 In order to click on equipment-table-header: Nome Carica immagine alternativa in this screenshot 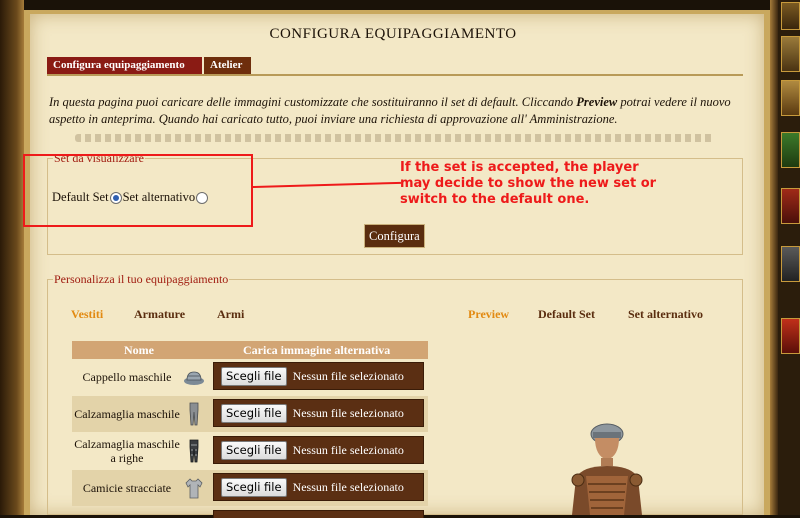, I will do `click(250, 350)`.